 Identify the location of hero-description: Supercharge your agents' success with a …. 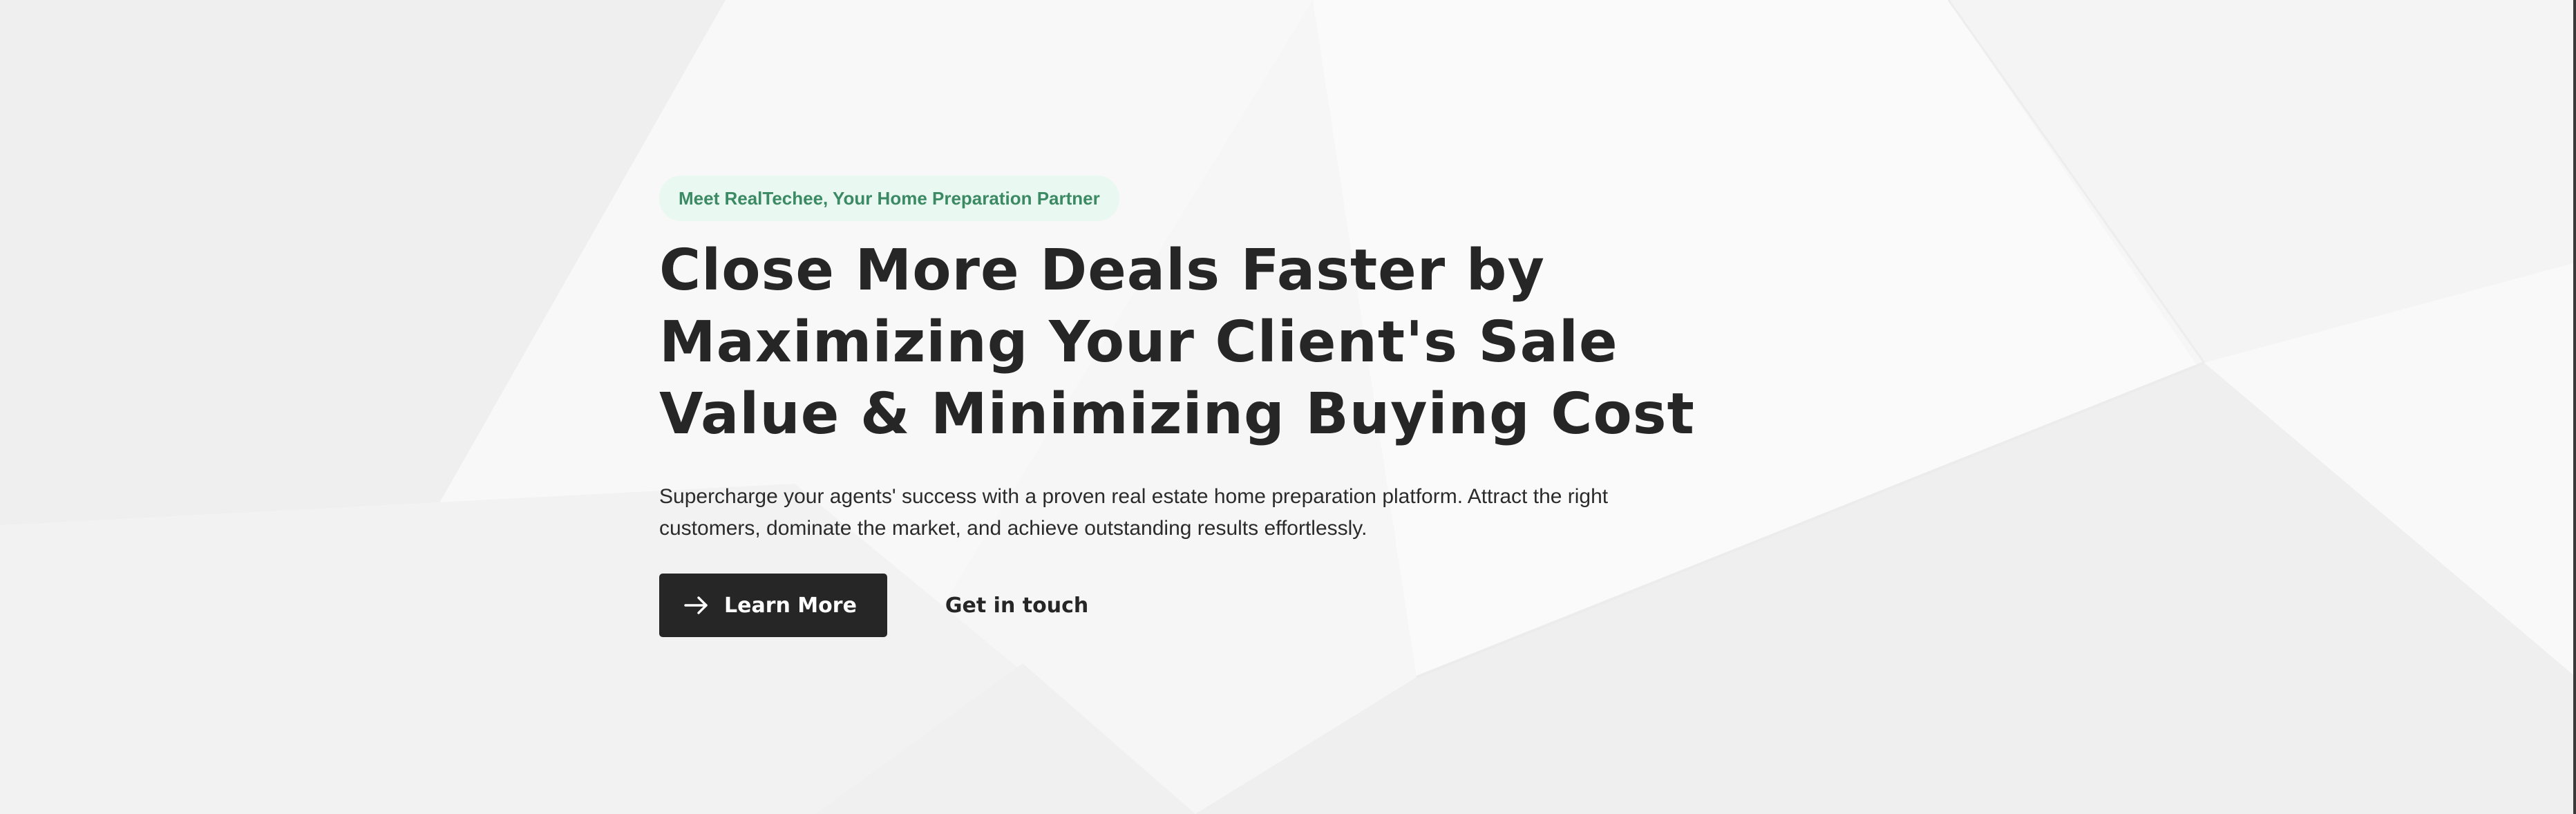
(1163, 513).